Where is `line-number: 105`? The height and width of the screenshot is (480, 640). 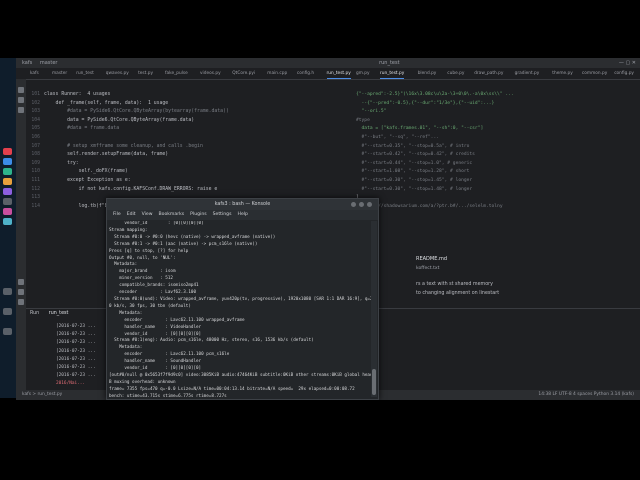
line-number: 105 is located at coordinates (35, 129).